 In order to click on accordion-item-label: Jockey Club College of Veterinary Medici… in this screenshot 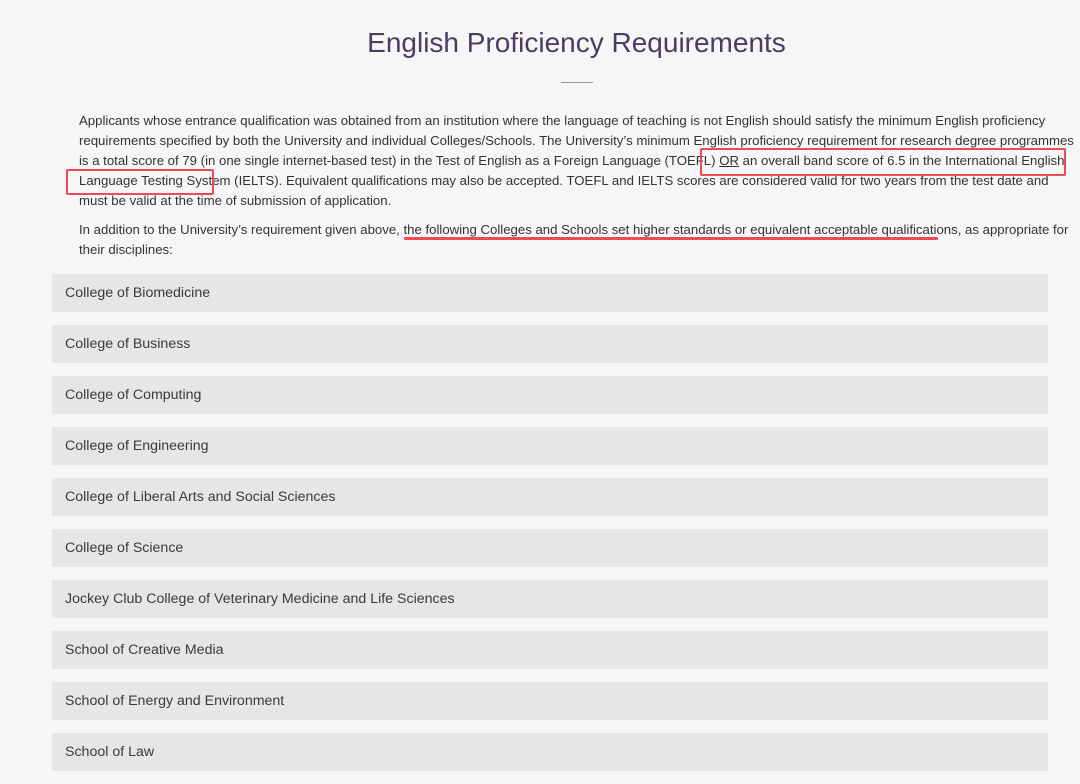, I will do `click(260, 599)`.